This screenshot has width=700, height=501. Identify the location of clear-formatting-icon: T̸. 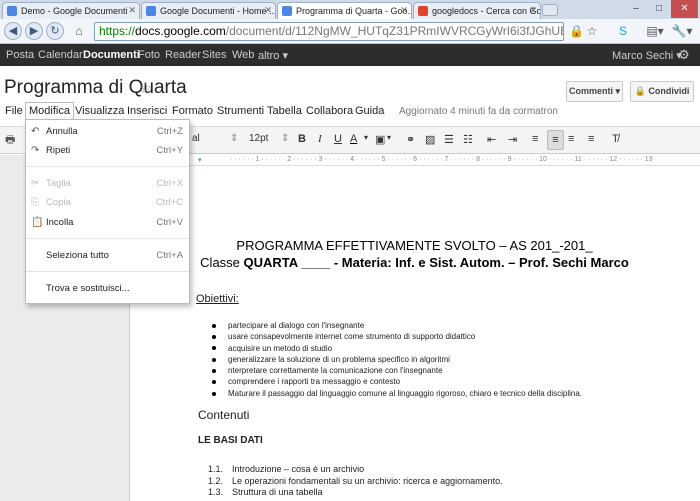
(615, 139).